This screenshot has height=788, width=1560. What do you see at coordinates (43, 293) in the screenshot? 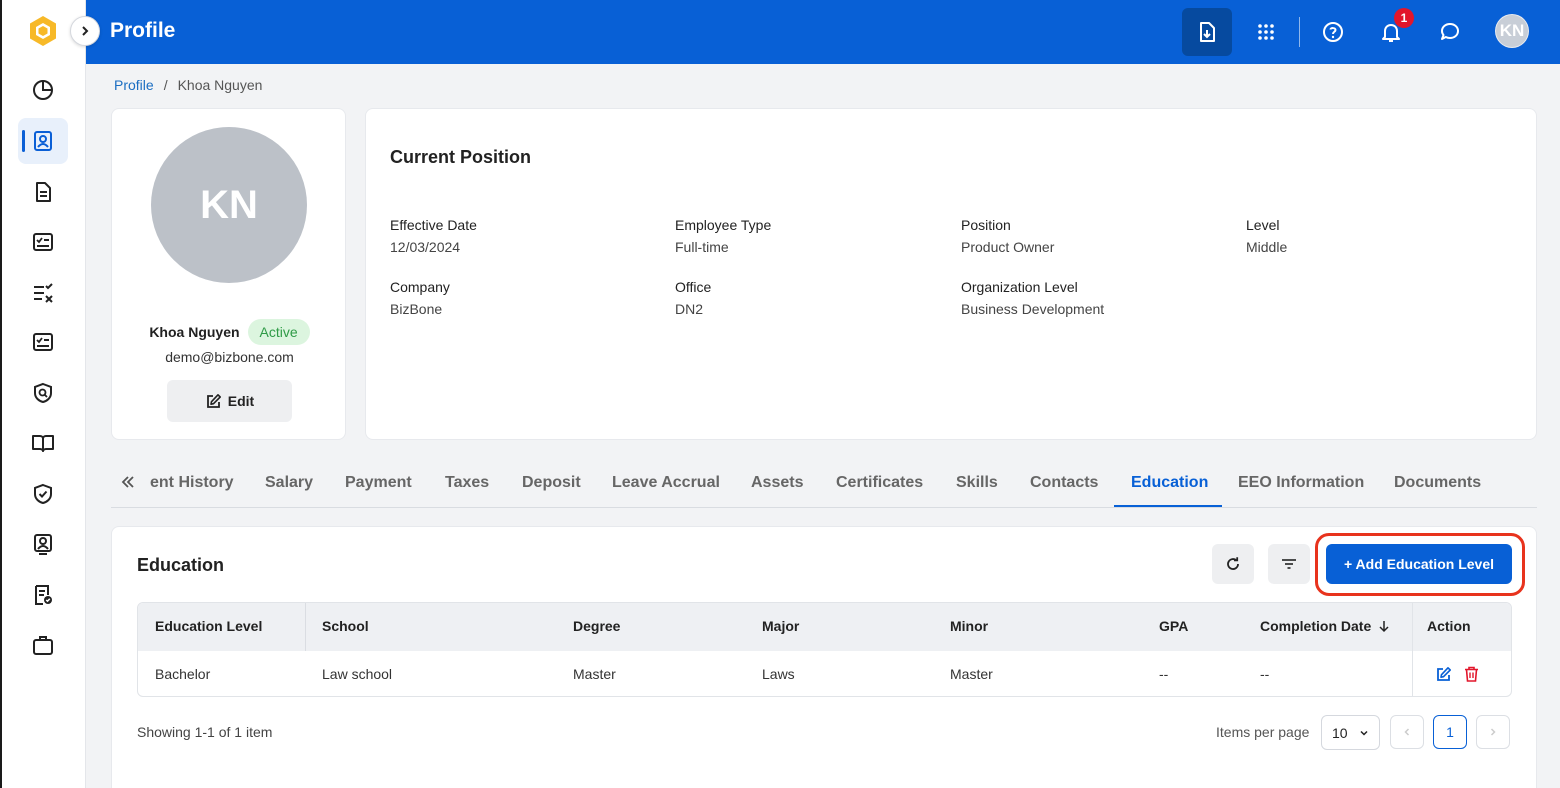
I see `sidebar-item-approvals` at bounding box center [43, 293].